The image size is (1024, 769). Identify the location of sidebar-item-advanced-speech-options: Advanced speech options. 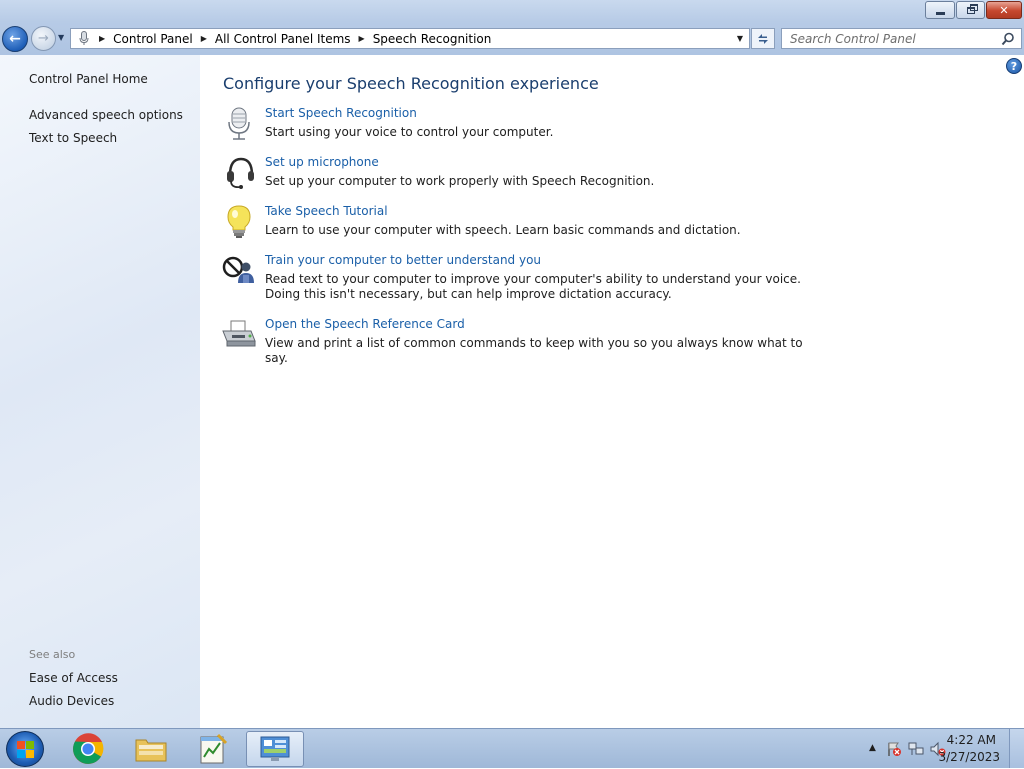
(106, 115).